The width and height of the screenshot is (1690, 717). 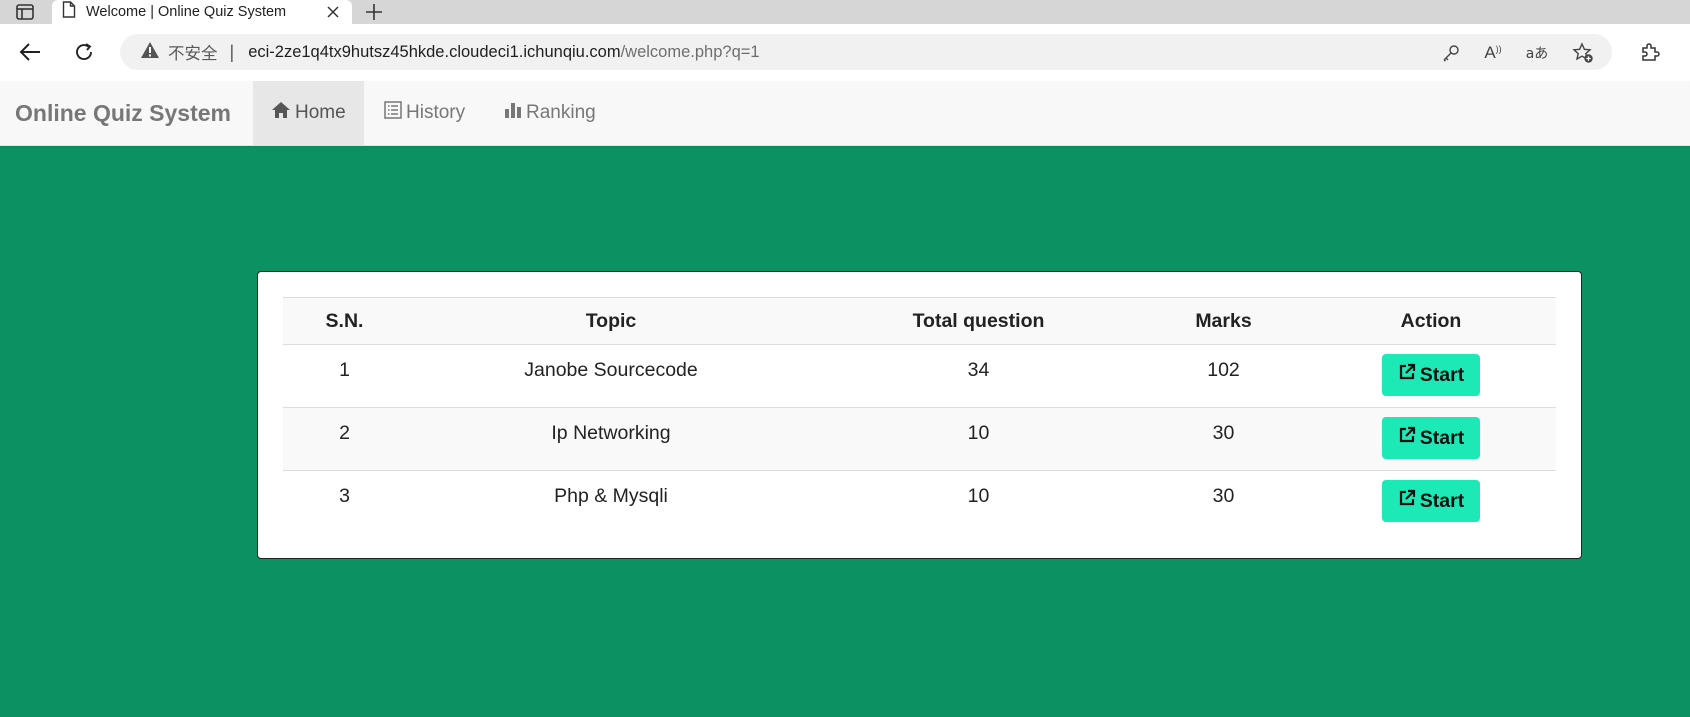 I want to click on tab-title: Welcome | Online Quiz System, so click(x=186, y=12).